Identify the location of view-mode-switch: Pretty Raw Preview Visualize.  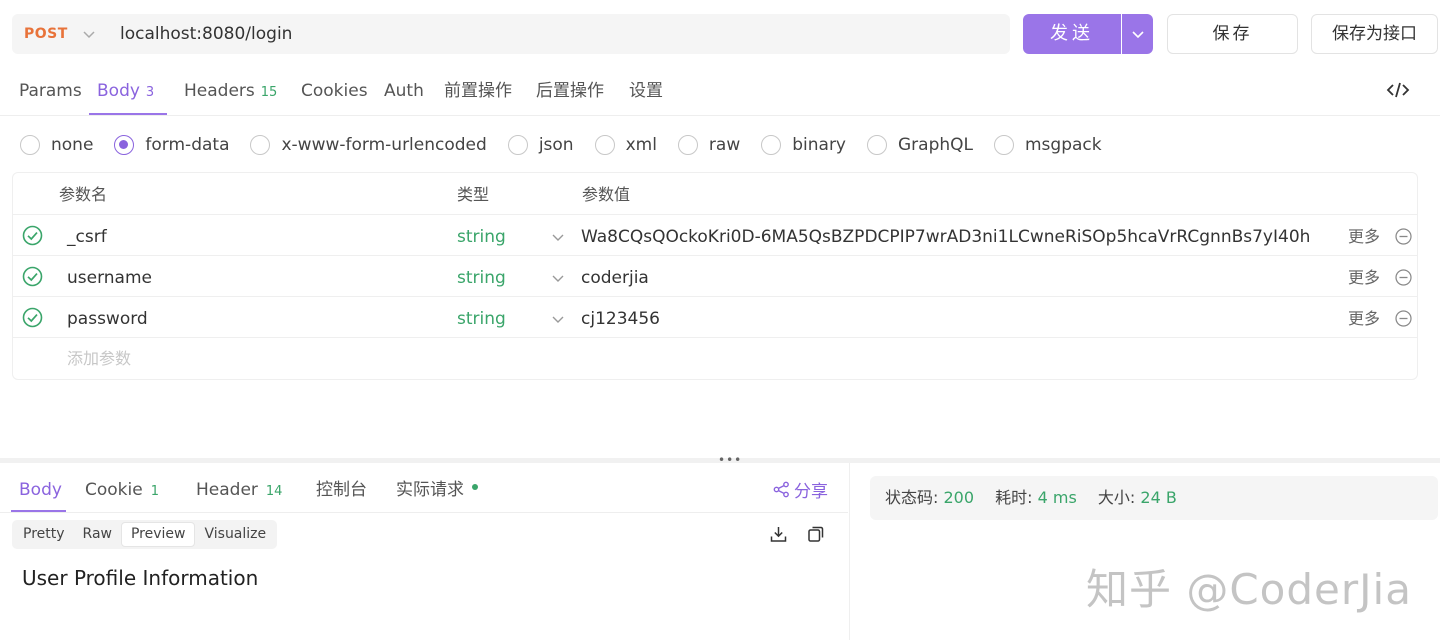
(145, 534).